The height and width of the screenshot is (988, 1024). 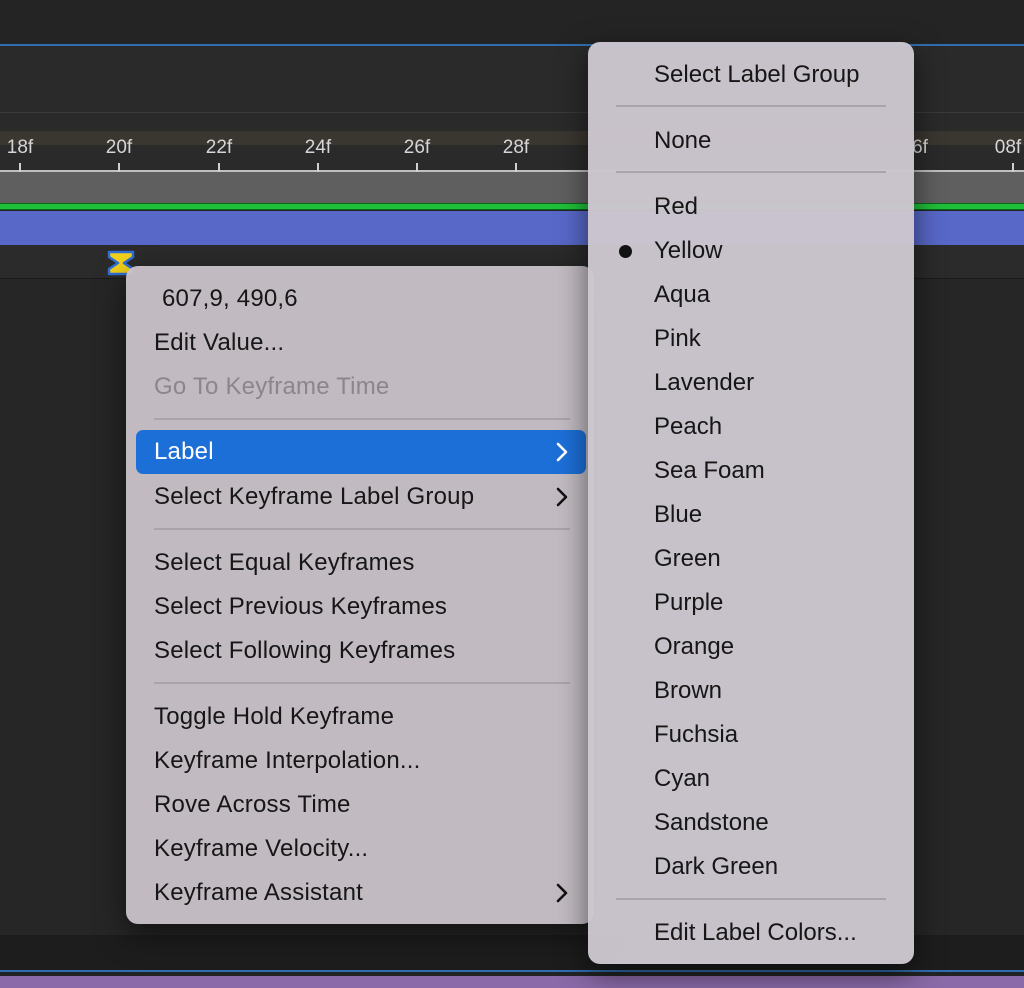 I want to click on select-previous-keyframes-item: Select Previous Keyframes, so click(x=361, y=607).